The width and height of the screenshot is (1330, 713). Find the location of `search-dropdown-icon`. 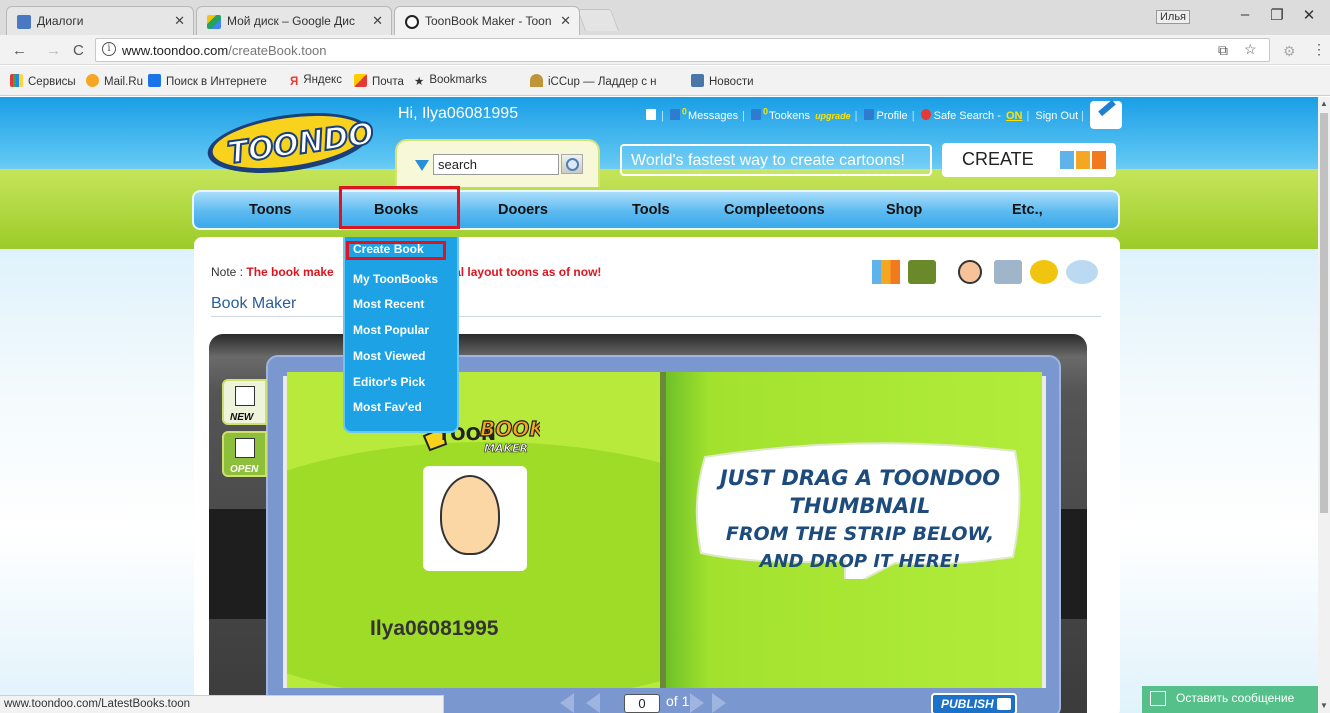

search-dropdown-icon is located at coordinates (422, 165).